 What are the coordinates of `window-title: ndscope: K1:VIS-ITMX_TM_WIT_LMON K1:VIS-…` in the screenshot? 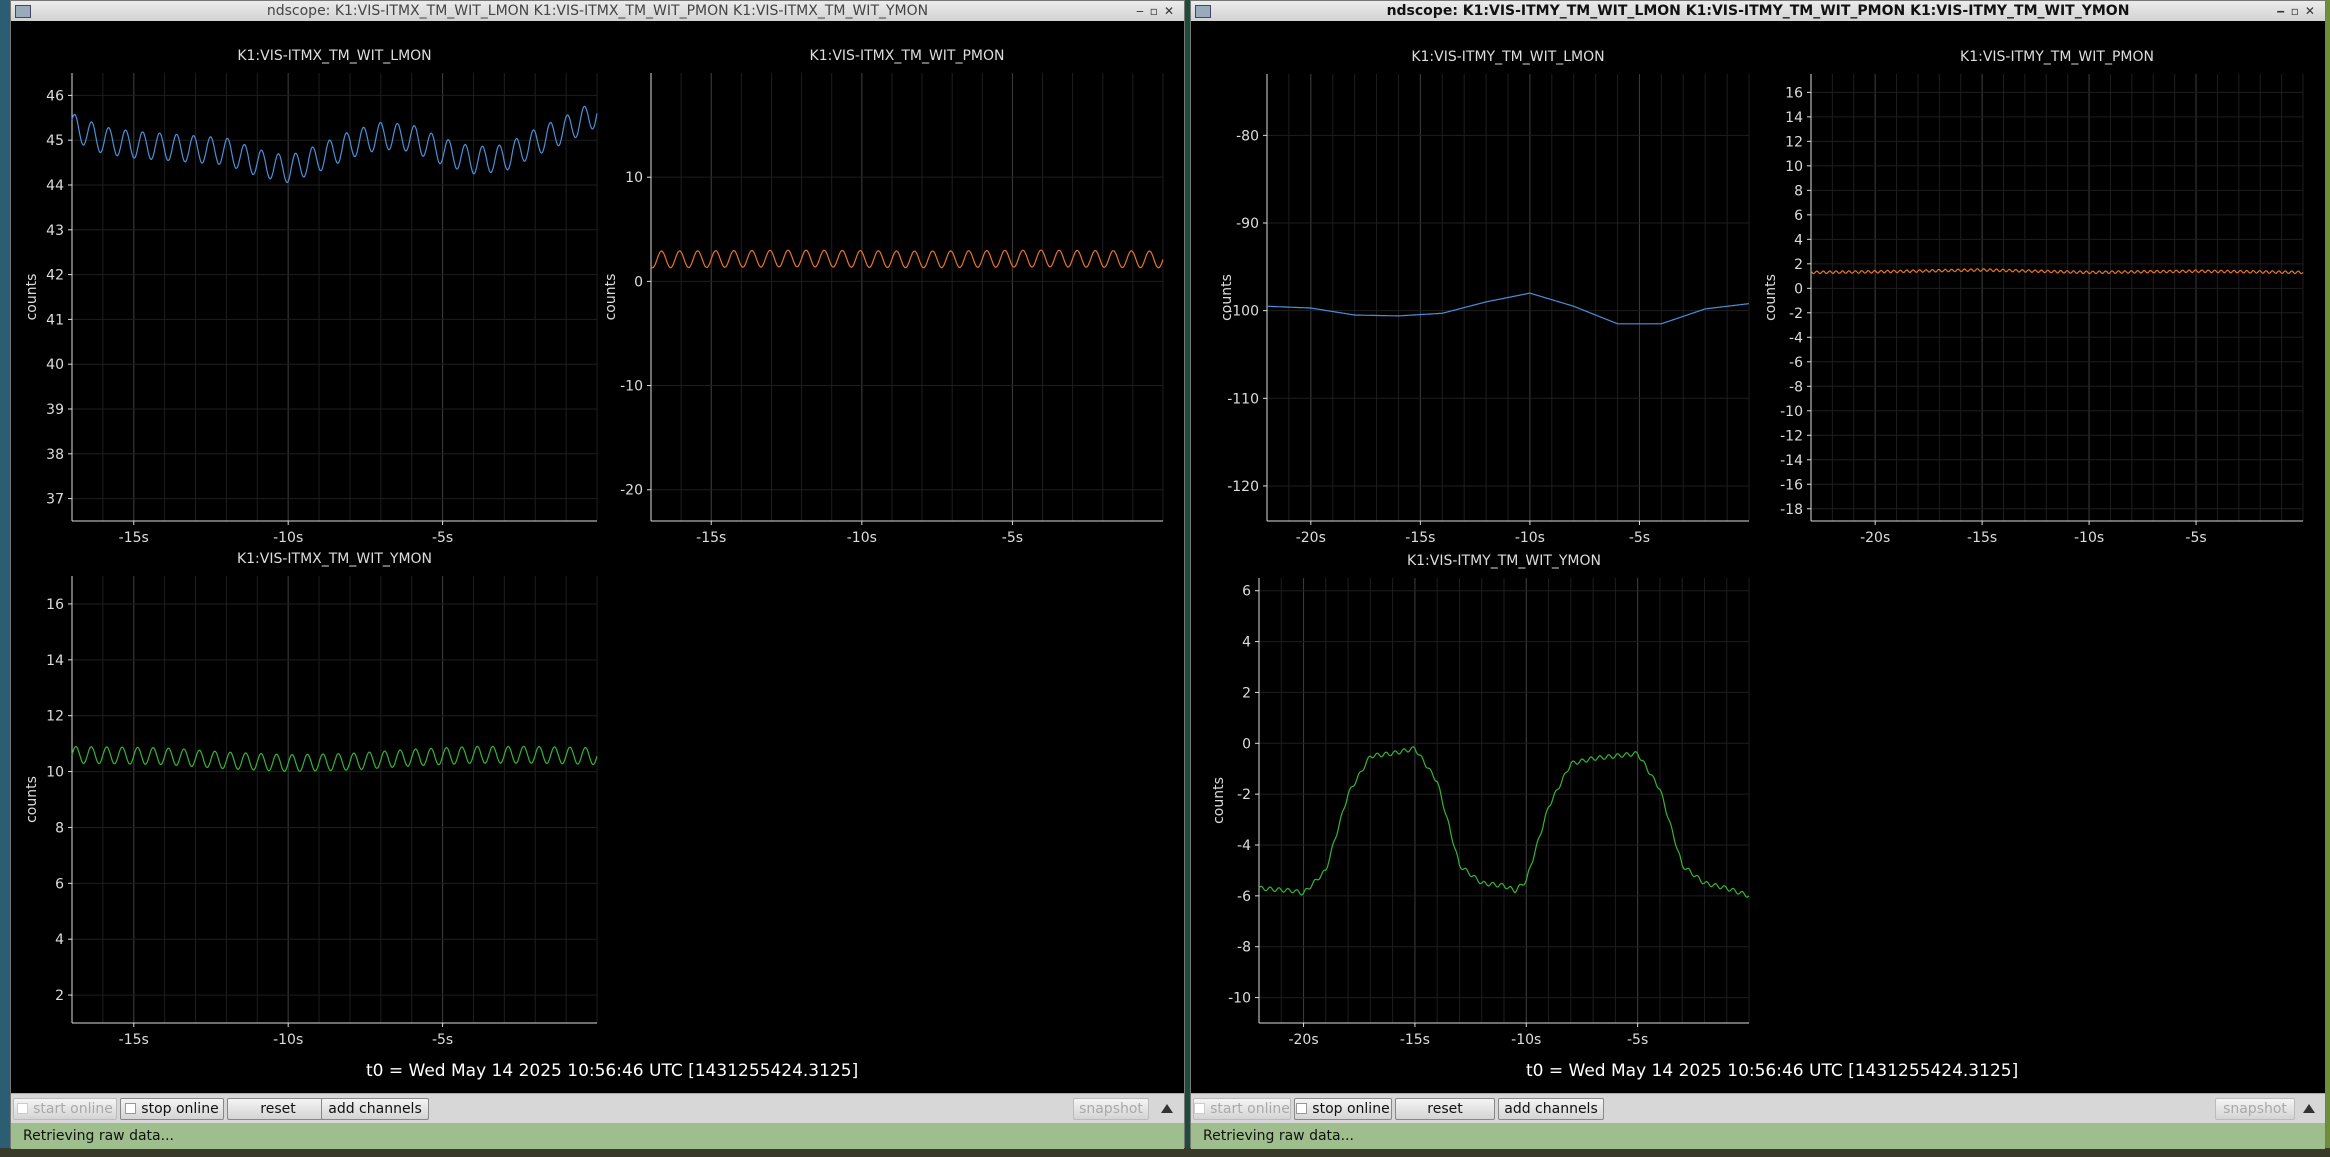 It's located at (597, 11).